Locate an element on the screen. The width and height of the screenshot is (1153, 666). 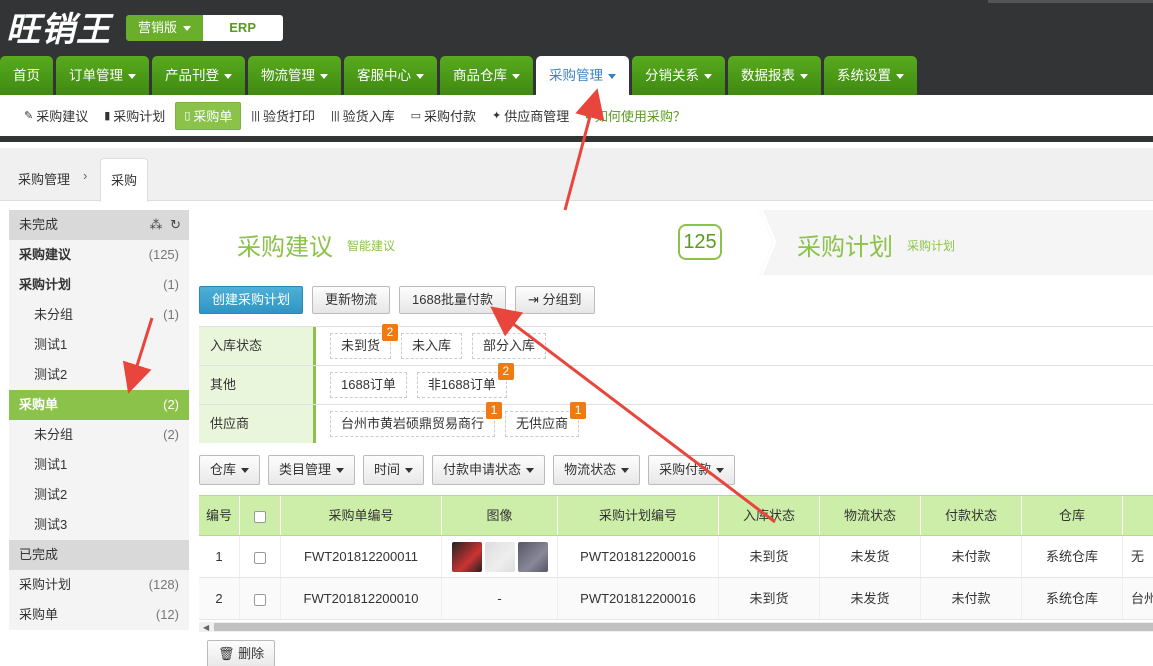
cell-code: FWT201812200011 is located at coordinates (361, 556).